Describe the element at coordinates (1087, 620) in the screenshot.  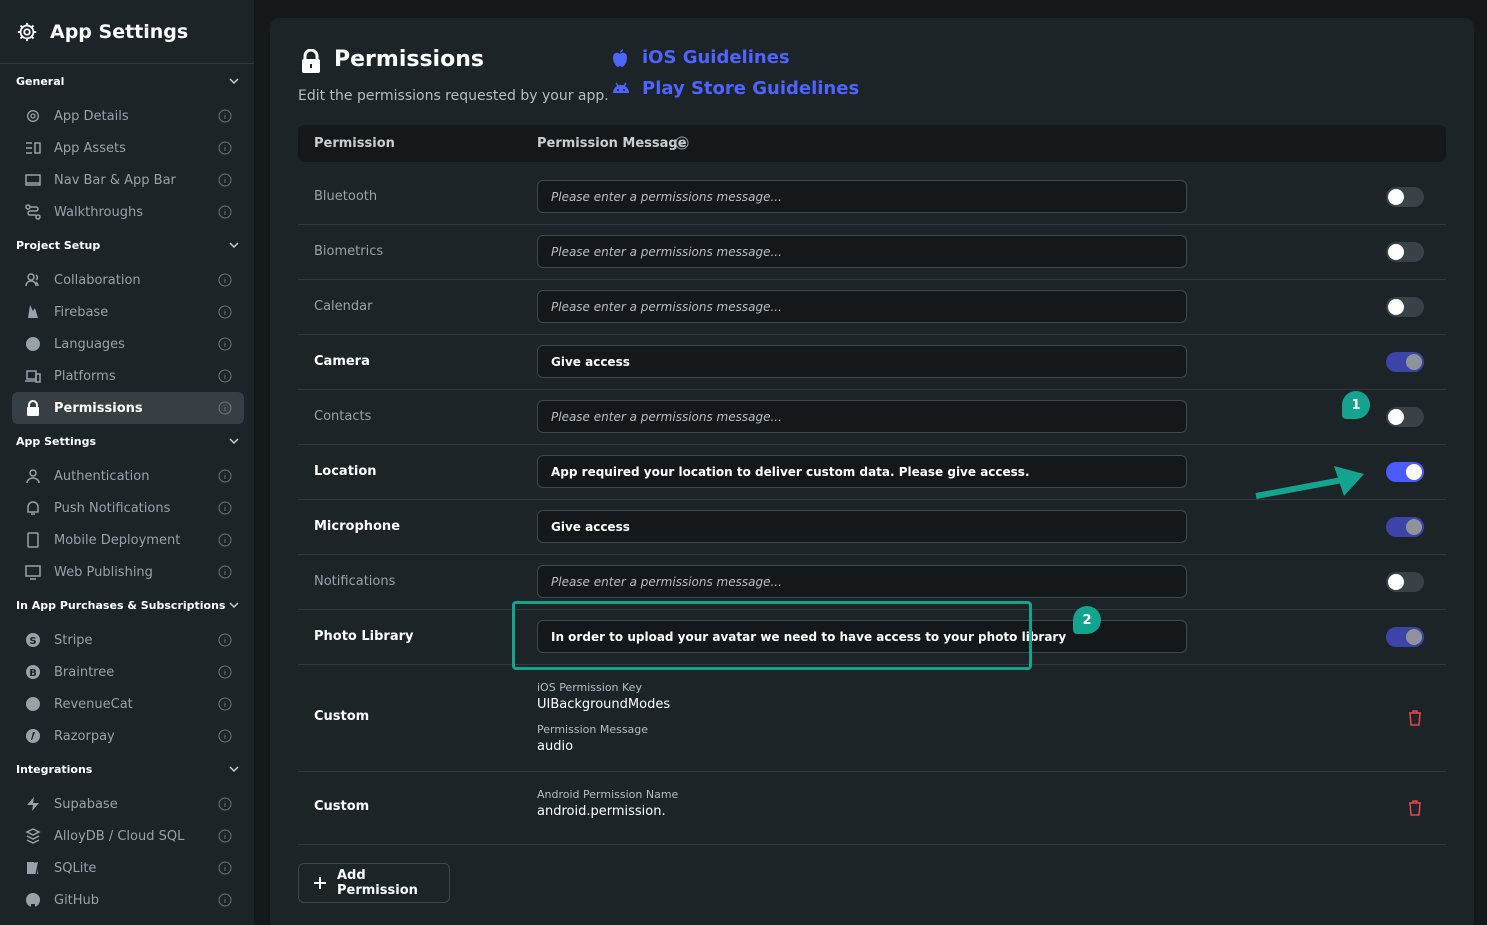
I see `annotation-badge-2: 2` at that location.